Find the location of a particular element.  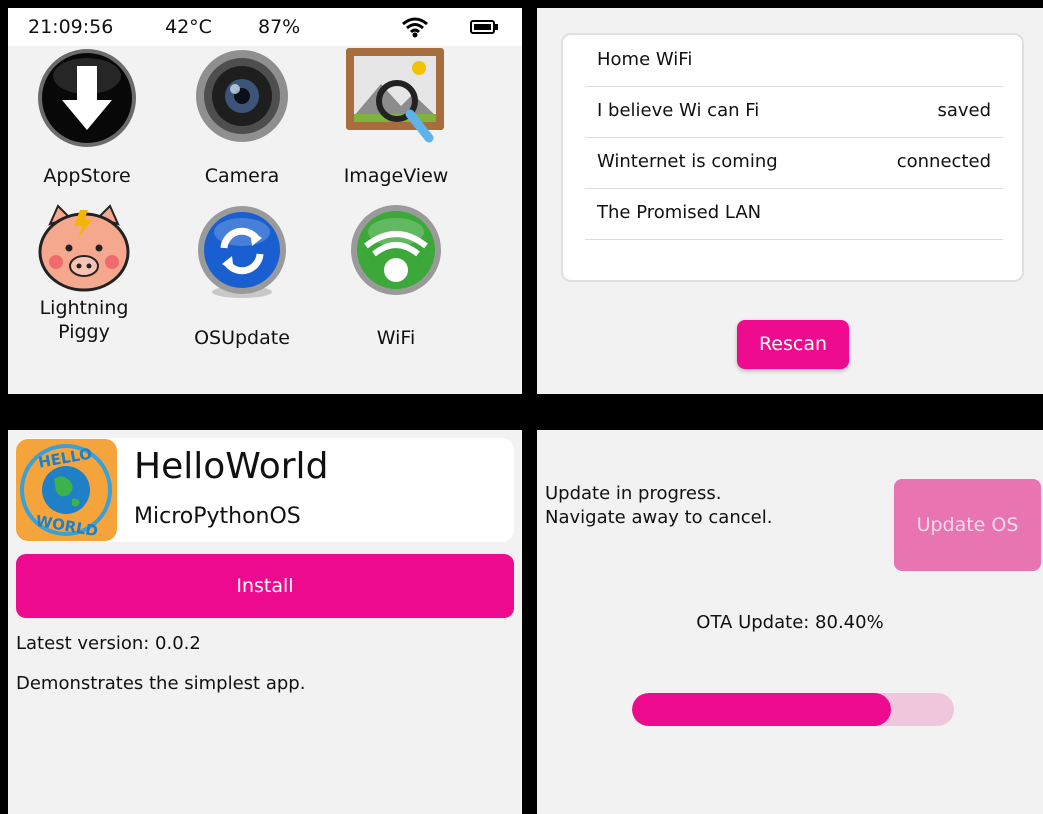

network-status: connected is located at coordinates (943, 161).